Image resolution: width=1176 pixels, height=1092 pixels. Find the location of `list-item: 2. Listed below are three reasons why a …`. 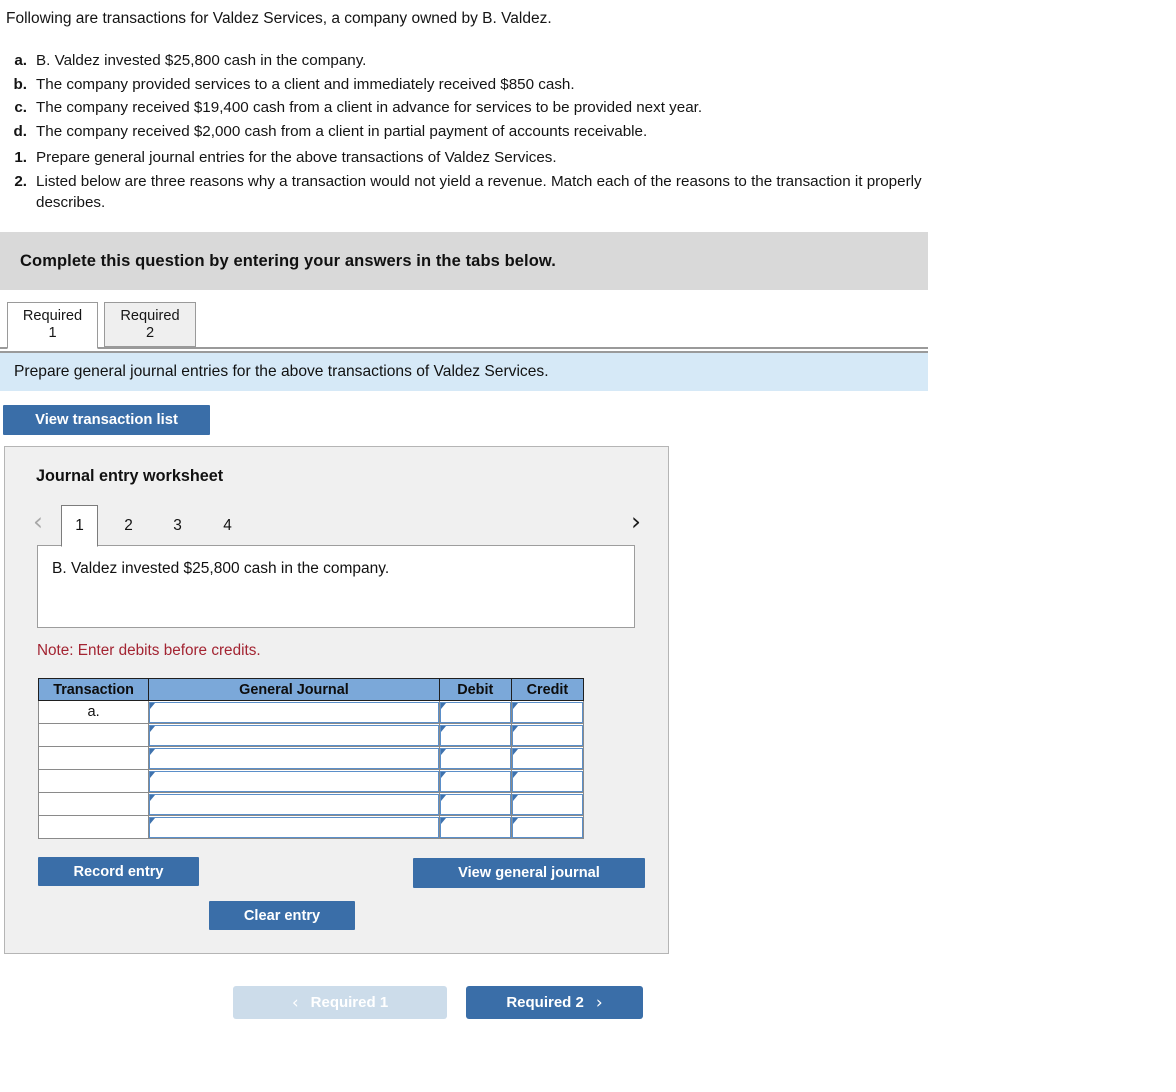

list-item: 2. Listed below are three reasons why a … is located at coordinates (471, 192).